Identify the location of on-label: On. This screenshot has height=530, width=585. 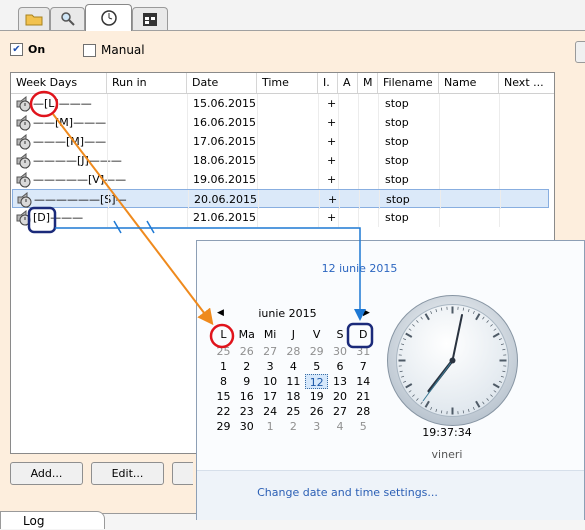
(36, 49).